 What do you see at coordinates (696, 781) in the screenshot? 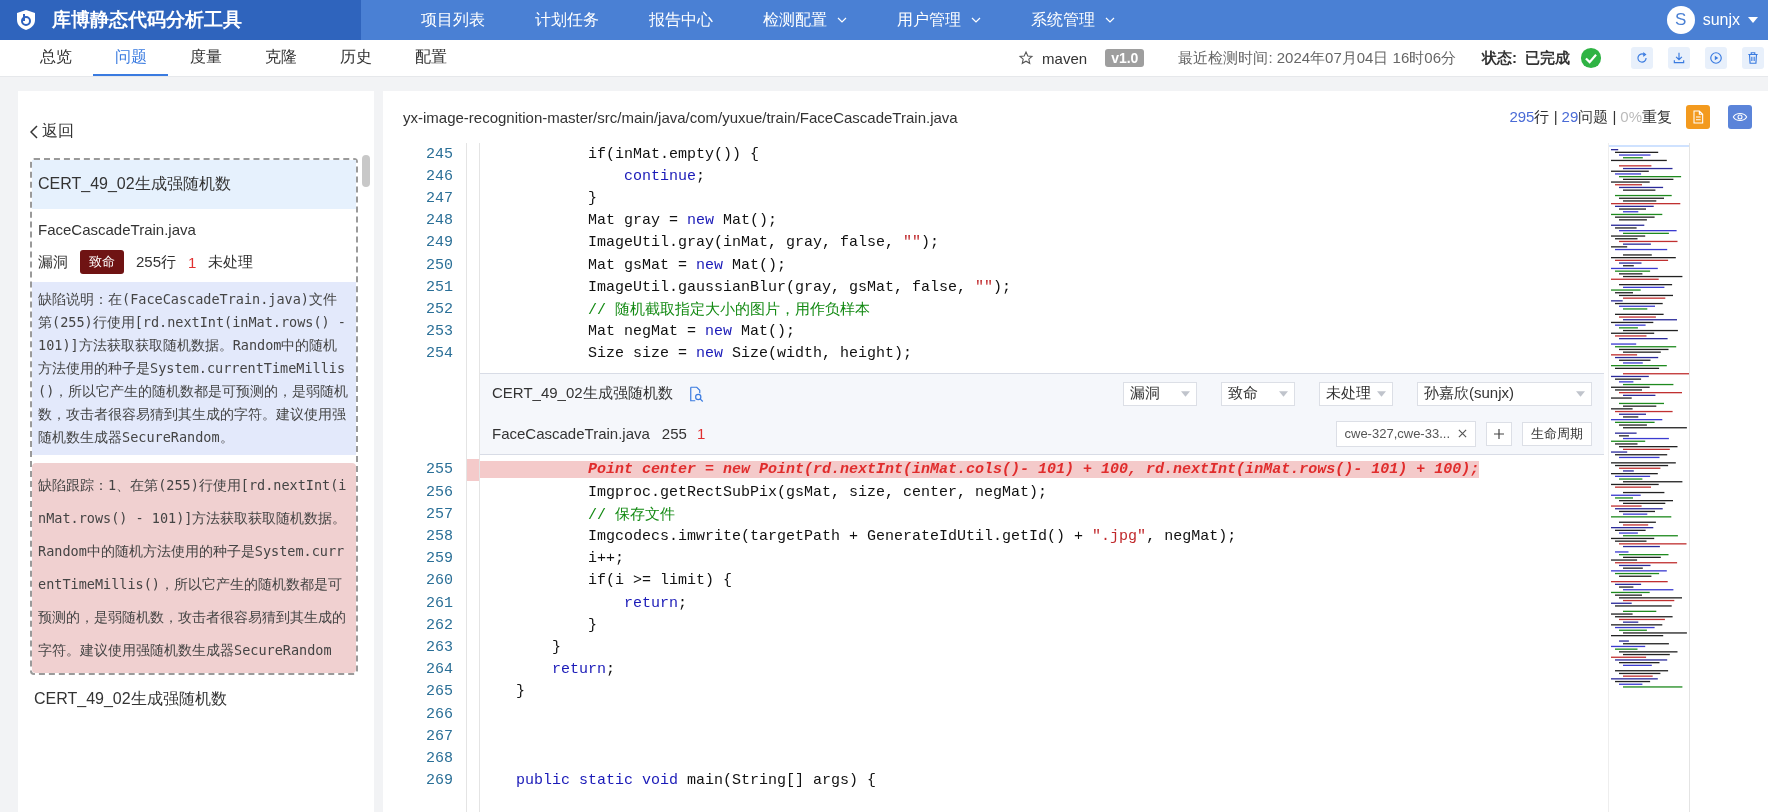
I see `code-line: public static void main(String[] args) {` at bounding box center [696, 781].